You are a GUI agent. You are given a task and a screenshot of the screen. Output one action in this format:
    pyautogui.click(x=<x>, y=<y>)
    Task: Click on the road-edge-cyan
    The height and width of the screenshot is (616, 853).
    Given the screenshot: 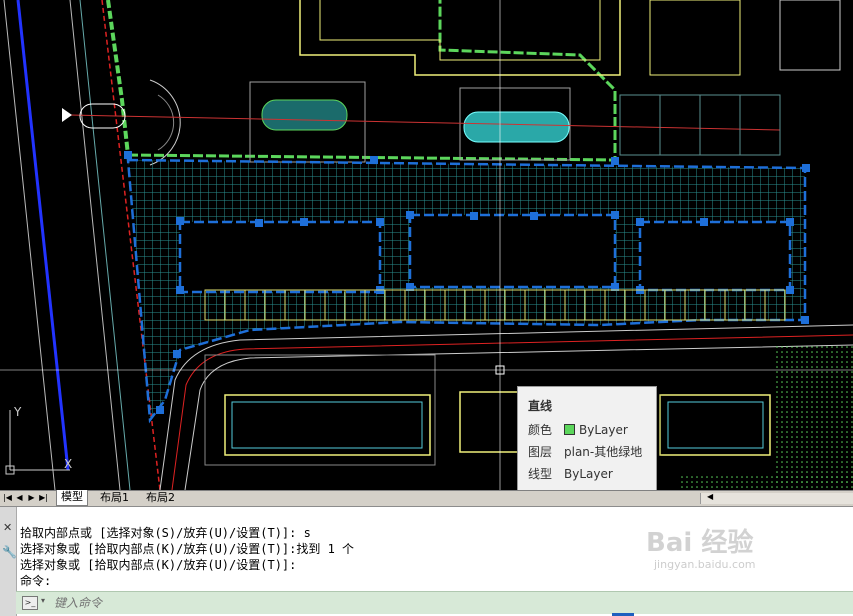 What is the action you would take?
    pyautogui.click(x=105, y=245)
    